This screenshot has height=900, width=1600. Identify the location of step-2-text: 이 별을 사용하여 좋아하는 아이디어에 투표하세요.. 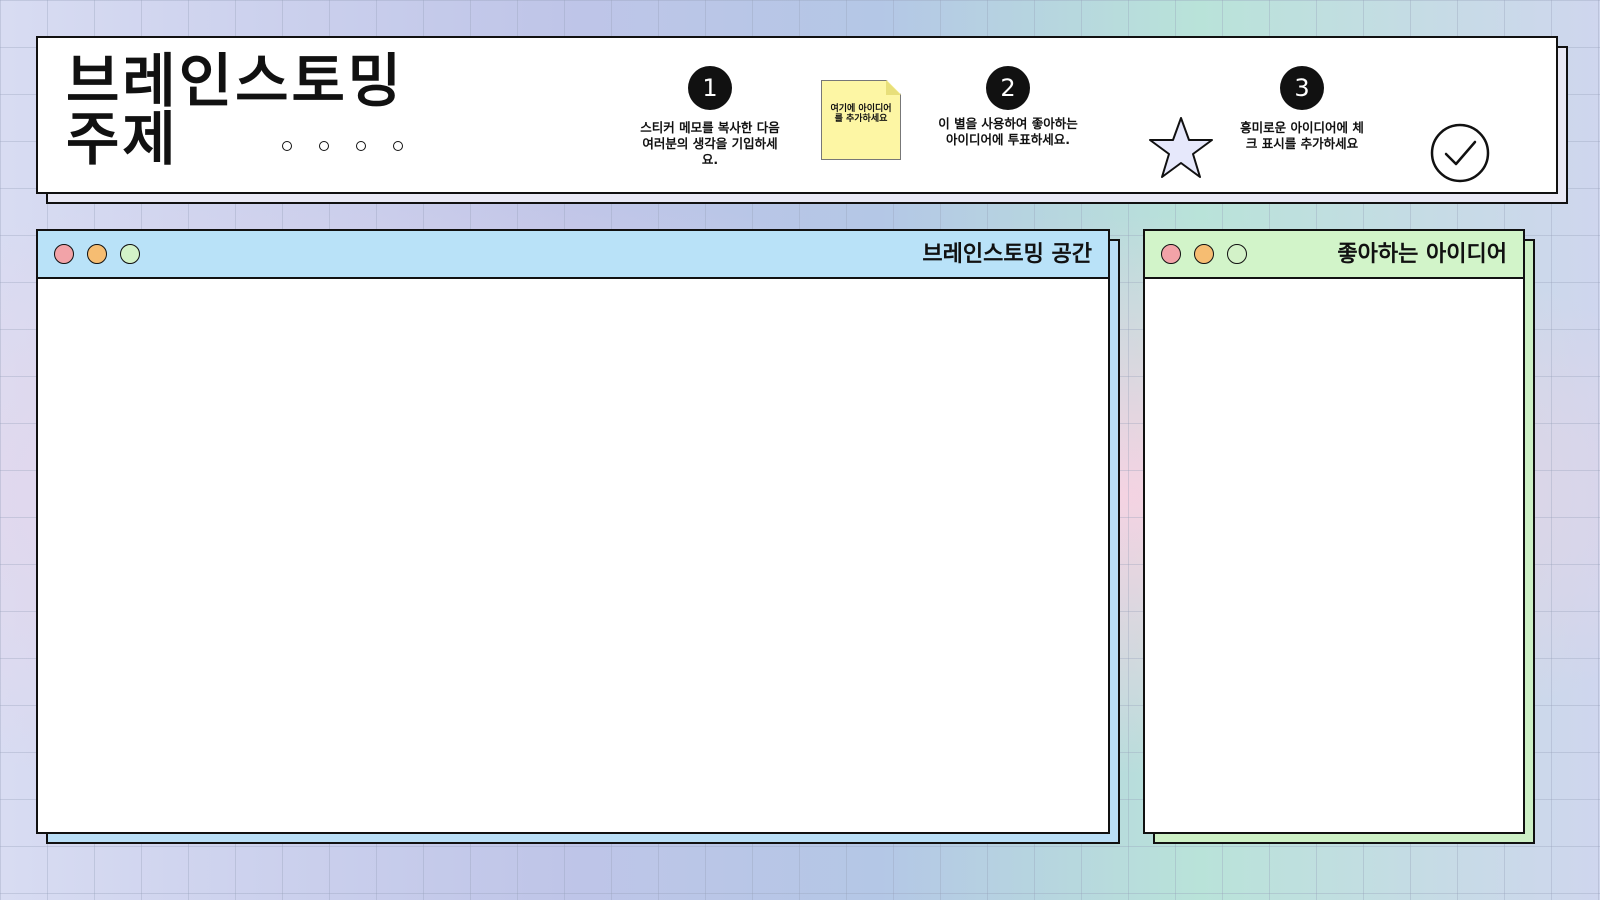
(1008, 131).